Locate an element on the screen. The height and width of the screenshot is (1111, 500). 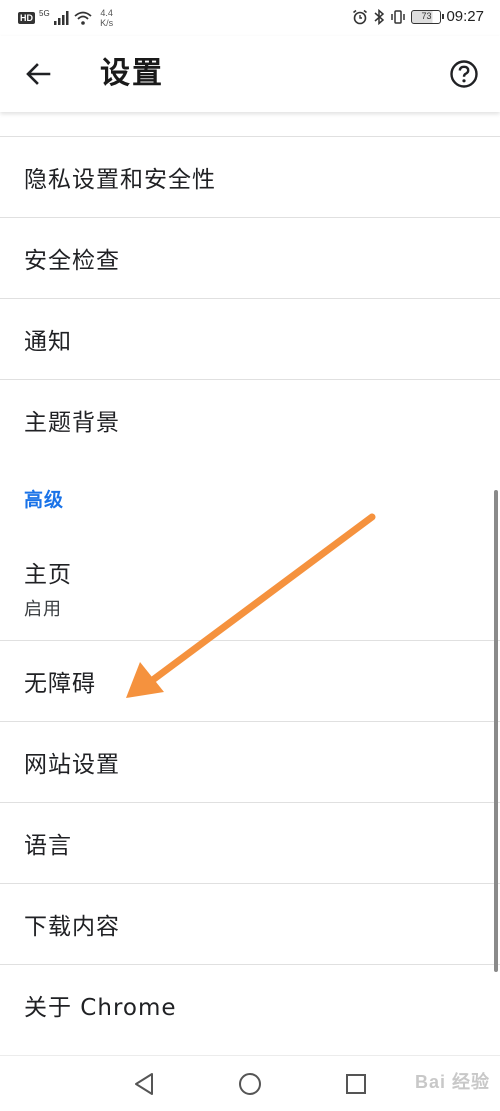
back-arrow-icon is located at coordinates (38, 74).